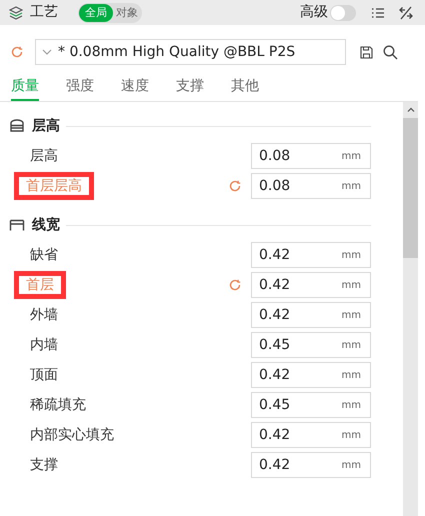  I want to click on tab: 支撑, so click(190, 88).